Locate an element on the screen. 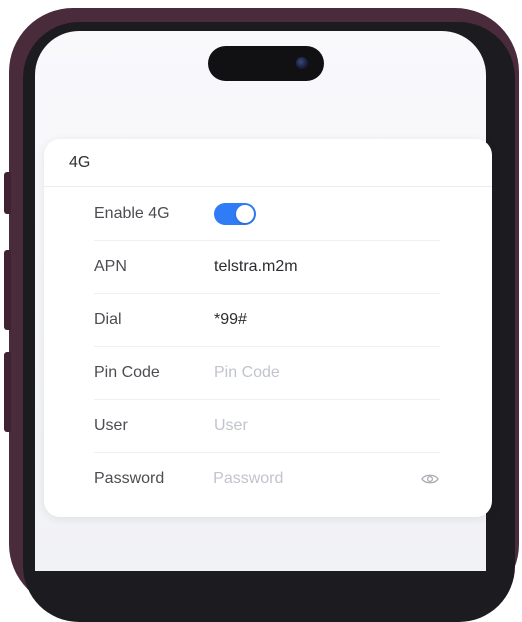 This screenshot has height=622, width=522. user-input is located at coordinates (327, 425).